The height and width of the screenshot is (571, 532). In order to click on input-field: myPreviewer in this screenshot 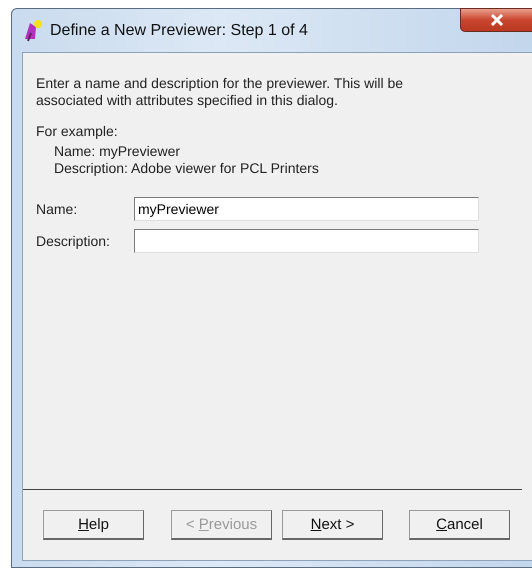, I will do `click(306, 209)`.